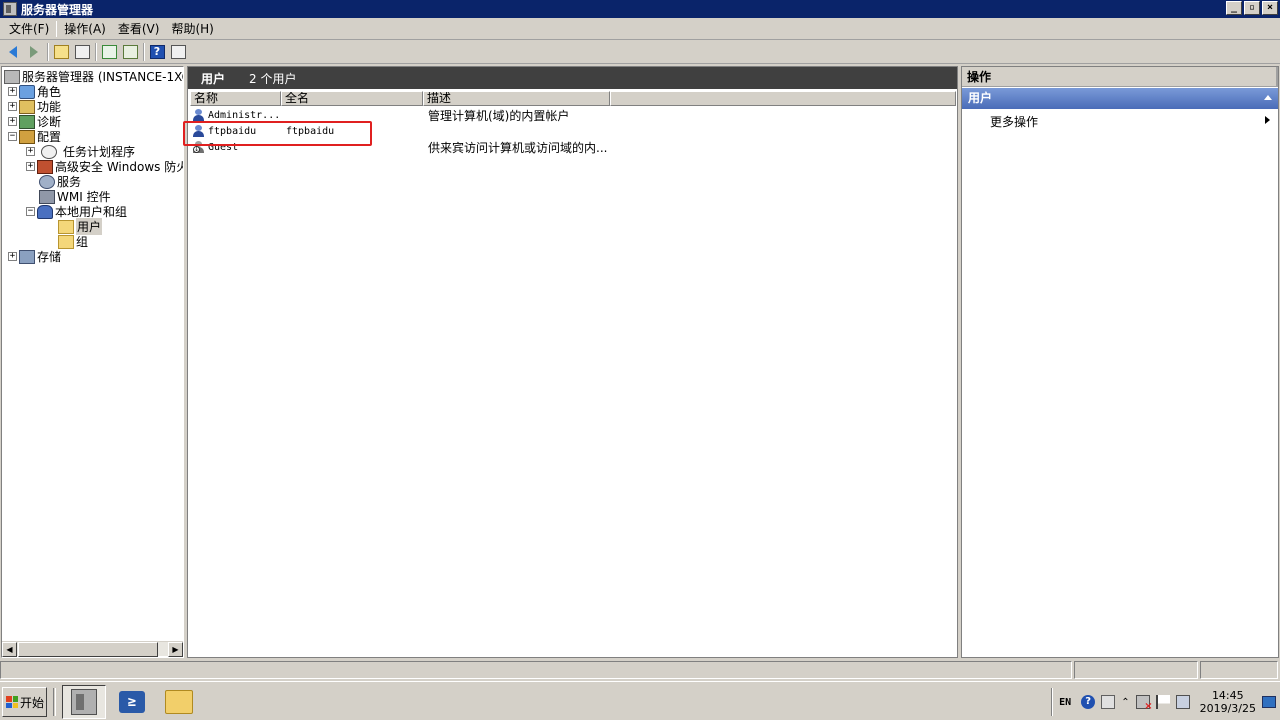 Image resolution: width=1280 pixels, height=720 pixels. I want to click on language-indicator: EN, so click(1065, 702).